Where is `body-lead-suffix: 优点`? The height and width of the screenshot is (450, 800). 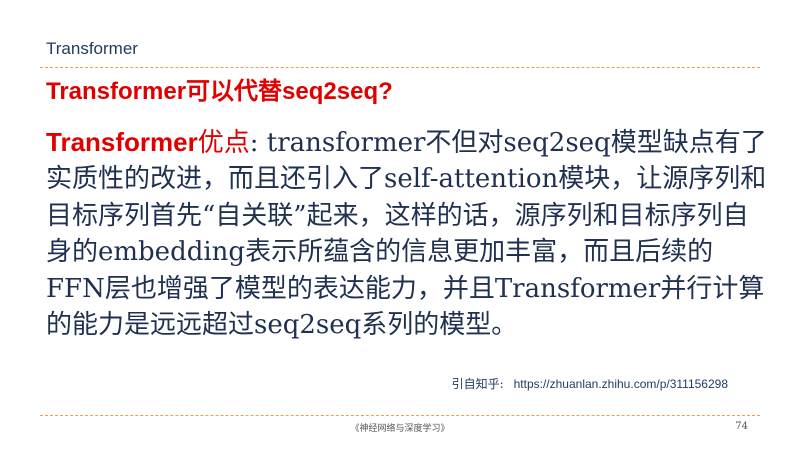 body-lead-suffix: 优点 is located at coordinates (223, 143).